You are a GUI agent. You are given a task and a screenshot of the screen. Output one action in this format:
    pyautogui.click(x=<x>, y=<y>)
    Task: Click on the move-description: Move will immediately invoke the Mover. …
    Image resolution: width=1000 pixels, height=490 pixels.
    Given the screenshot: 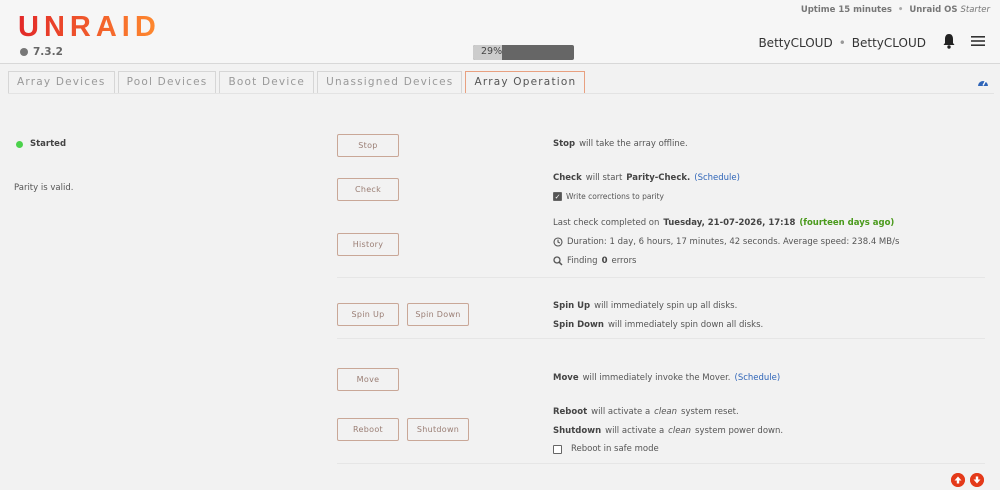 What is the action you would take?
    pyautogui.click(x=667, y=378)
    